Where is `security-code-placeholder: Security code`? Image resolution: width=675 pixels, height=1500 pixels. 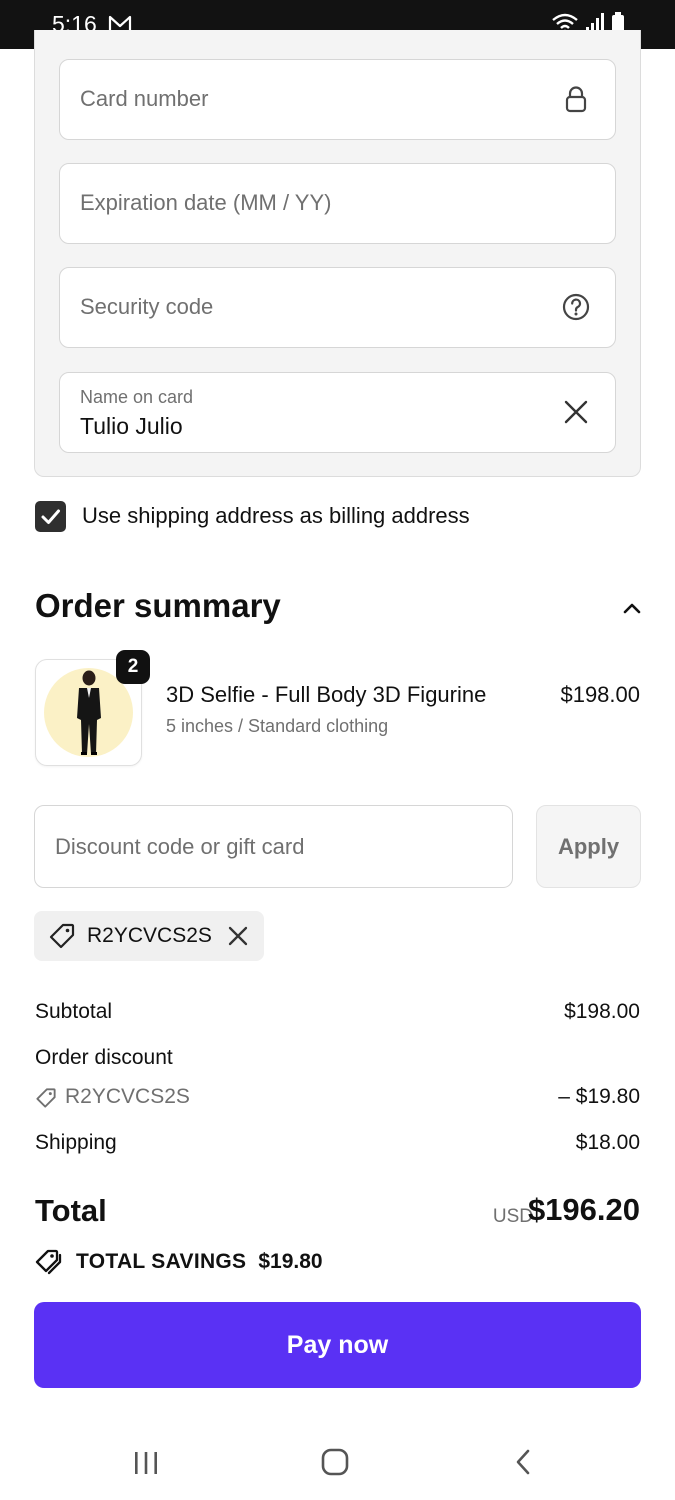
security-code-placeholder: Security code is located at coordinates (147, 306).